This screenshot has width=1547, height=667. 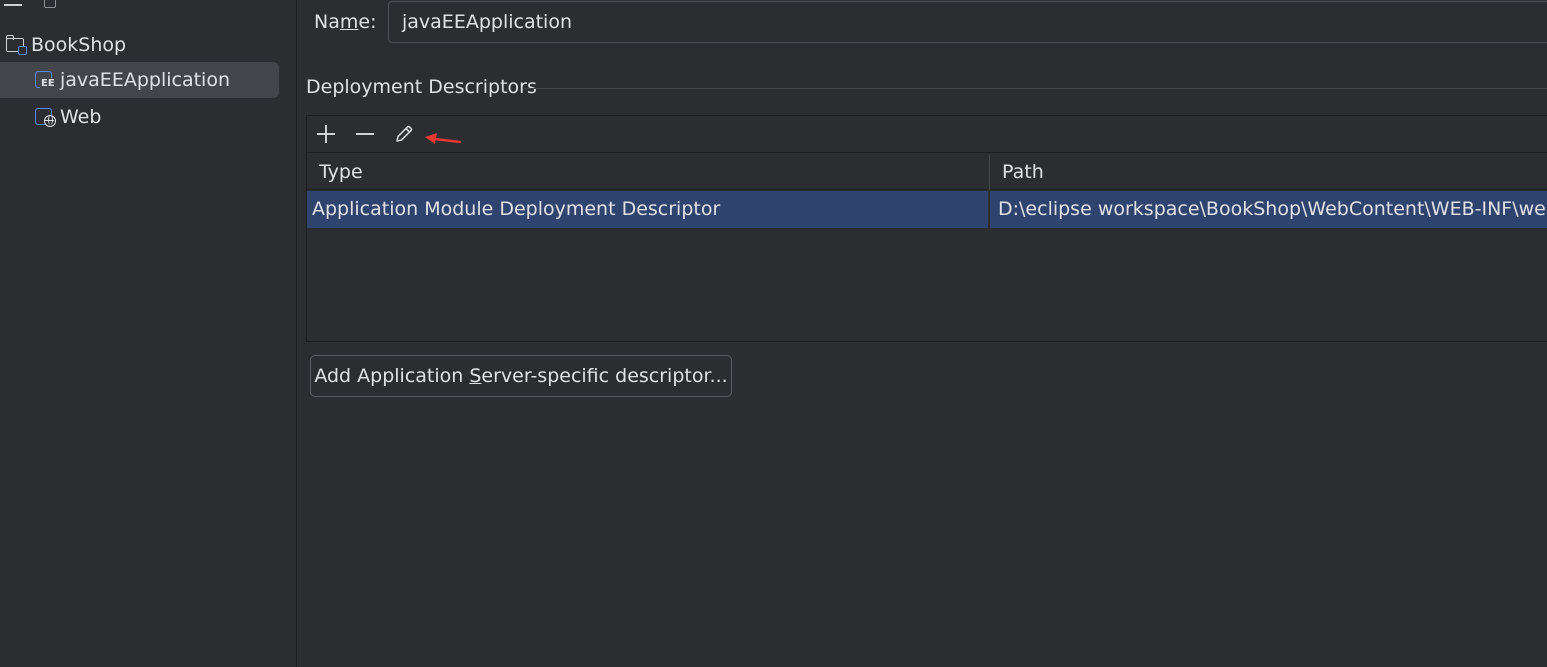 I want to click on table-header: Type Path, so click(x=927, y=172).